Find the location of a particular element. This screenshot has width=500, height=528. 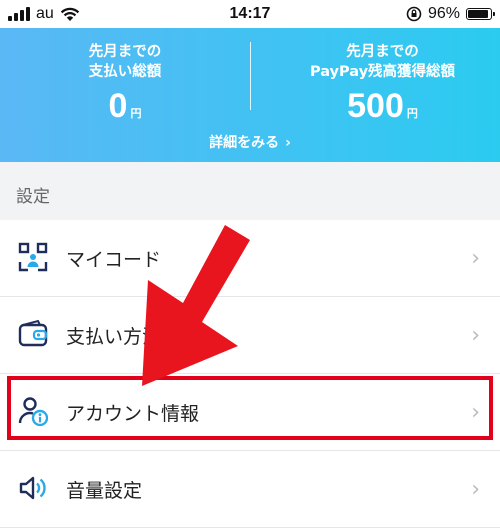

settings-item-label: 支払い方法 is located at coordinates (114, 336).